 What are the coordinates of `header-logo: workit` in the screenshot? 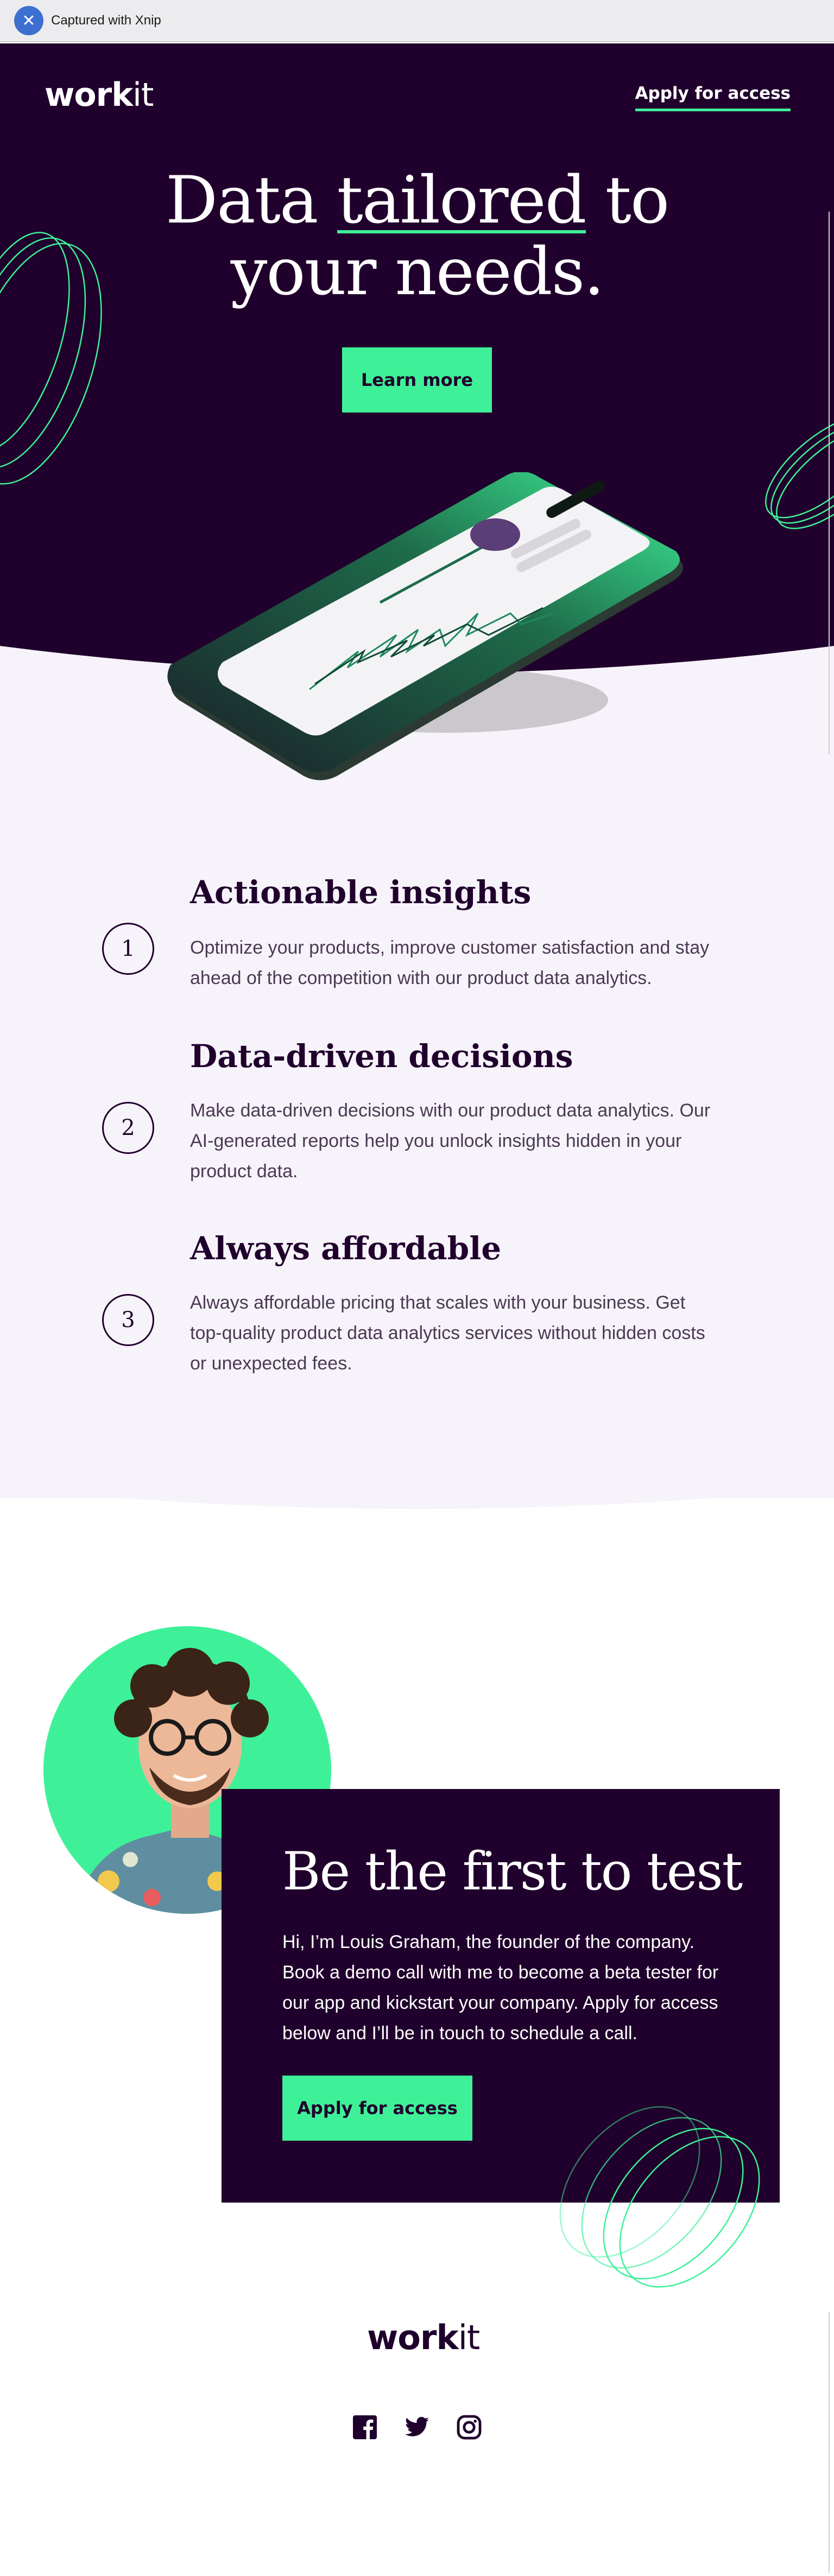 It's located at (99, 95).